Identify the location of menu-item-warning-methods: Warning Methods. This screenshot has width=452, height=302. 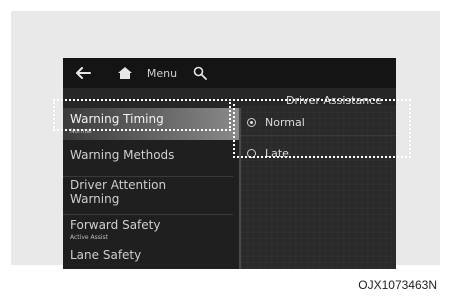
(151, 161).